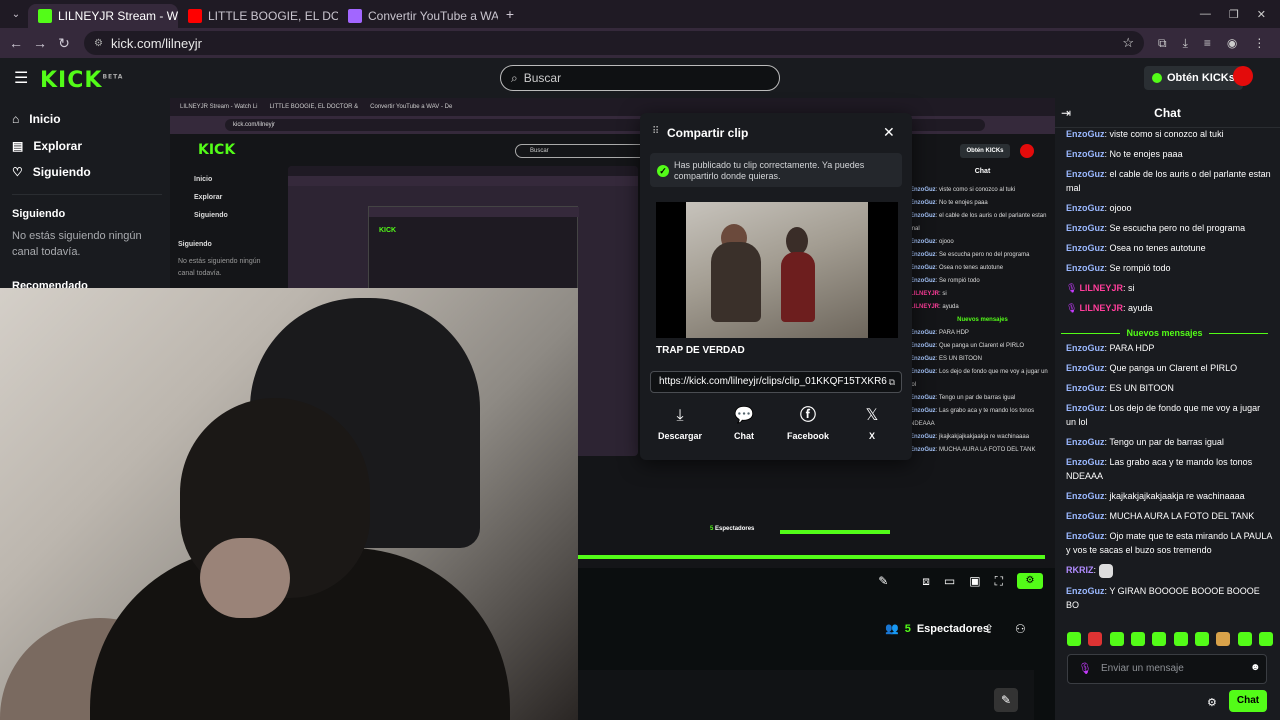 The height and width of the screenshot is (720, 1280). I want to click on tab-search-icon: ⌄, so click(16, 14).